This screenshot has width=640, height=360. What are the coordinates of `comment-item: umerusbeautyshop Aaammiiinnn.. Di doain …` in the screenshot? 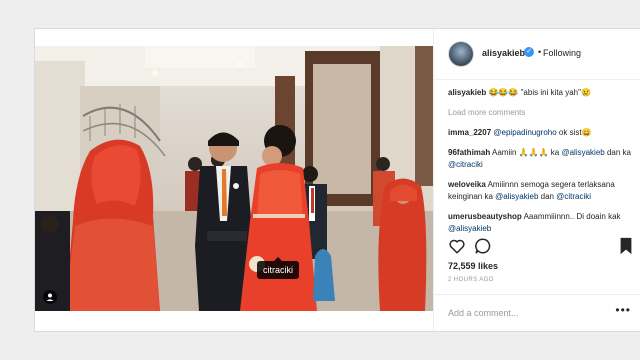 It's located at (541, 223).